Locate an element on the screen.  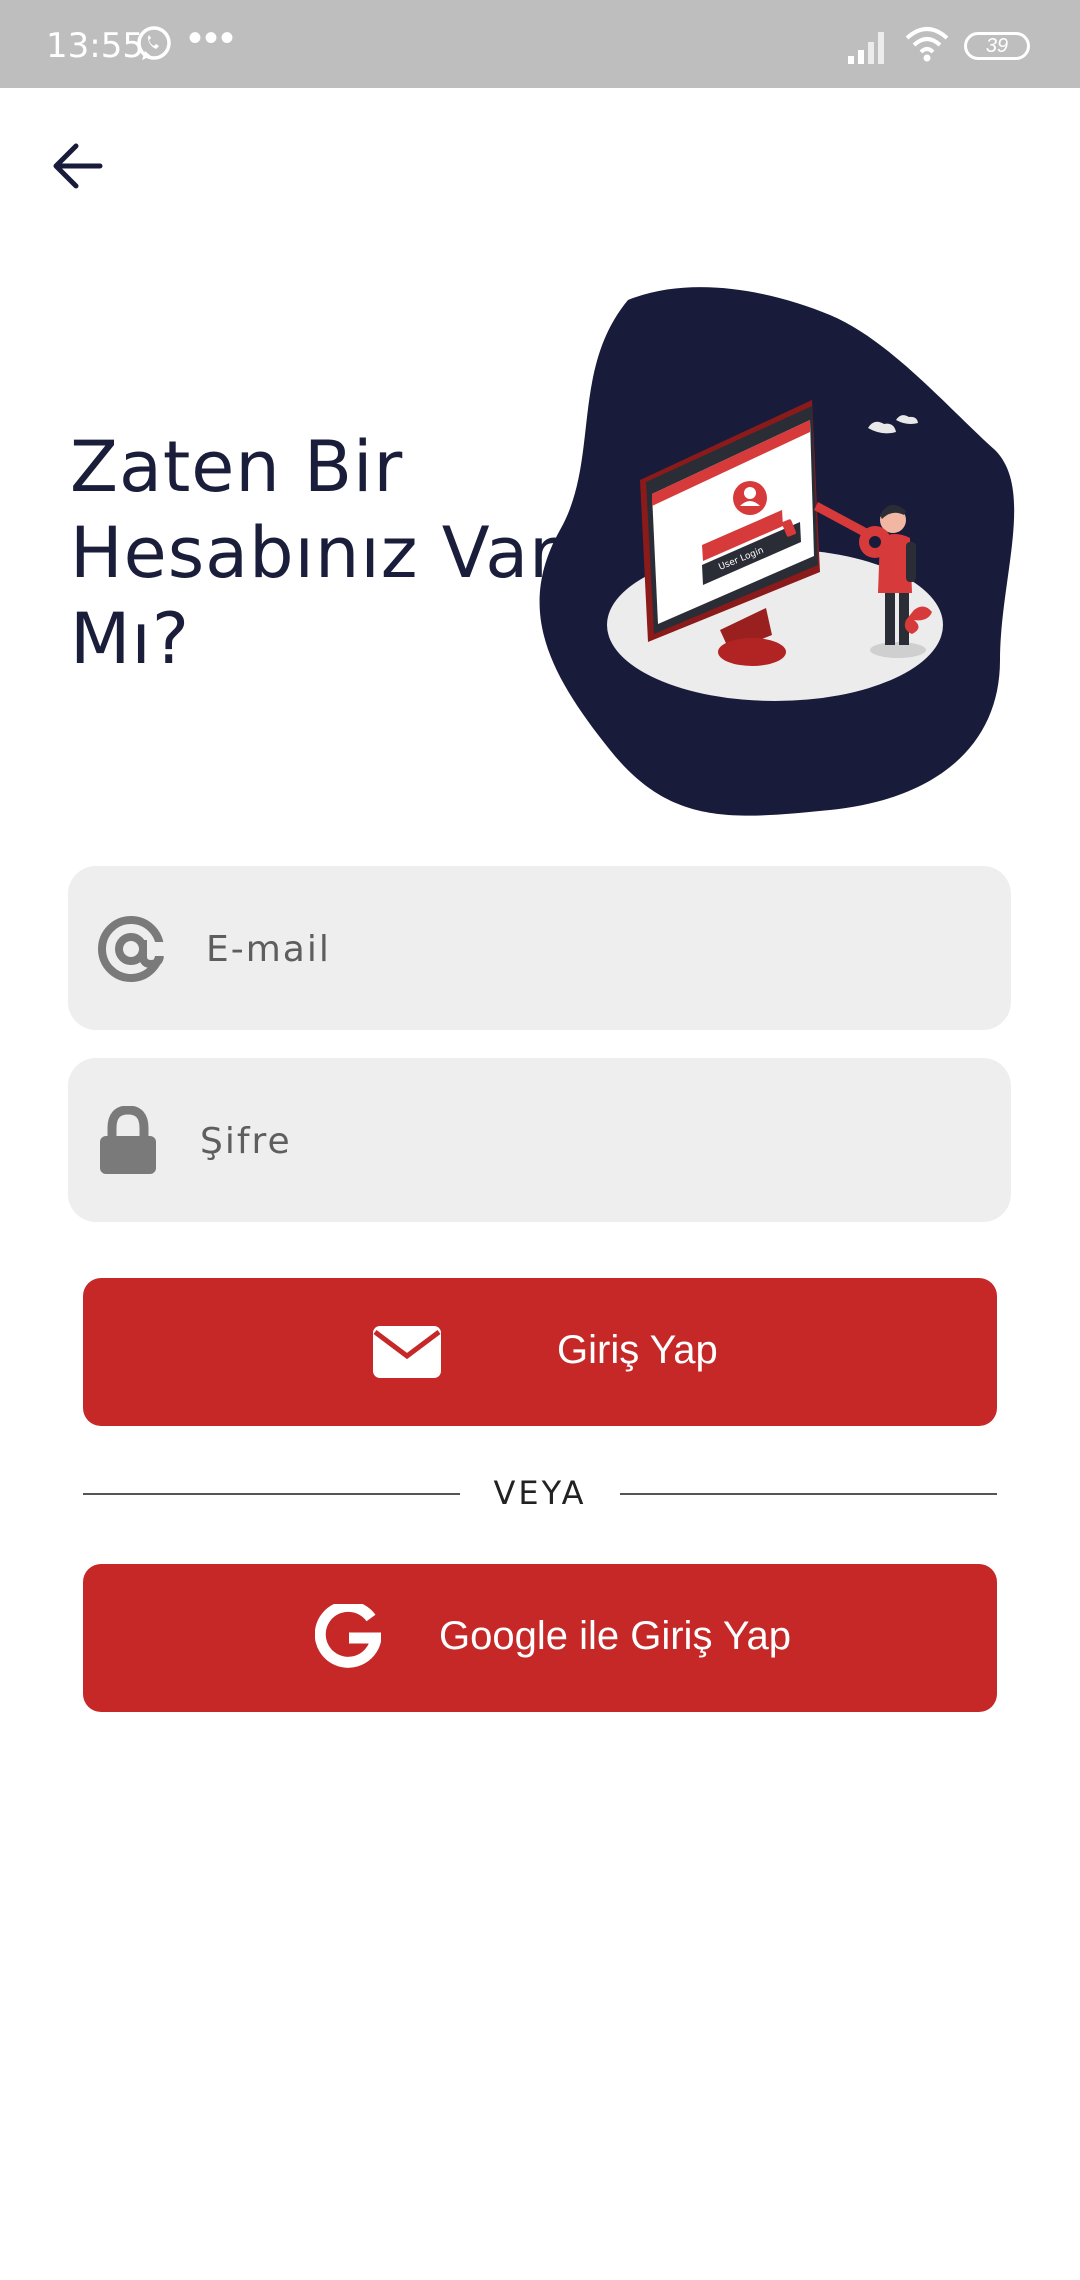
title-line-2: Hesabınız Var is located at coordinates (314, 553).